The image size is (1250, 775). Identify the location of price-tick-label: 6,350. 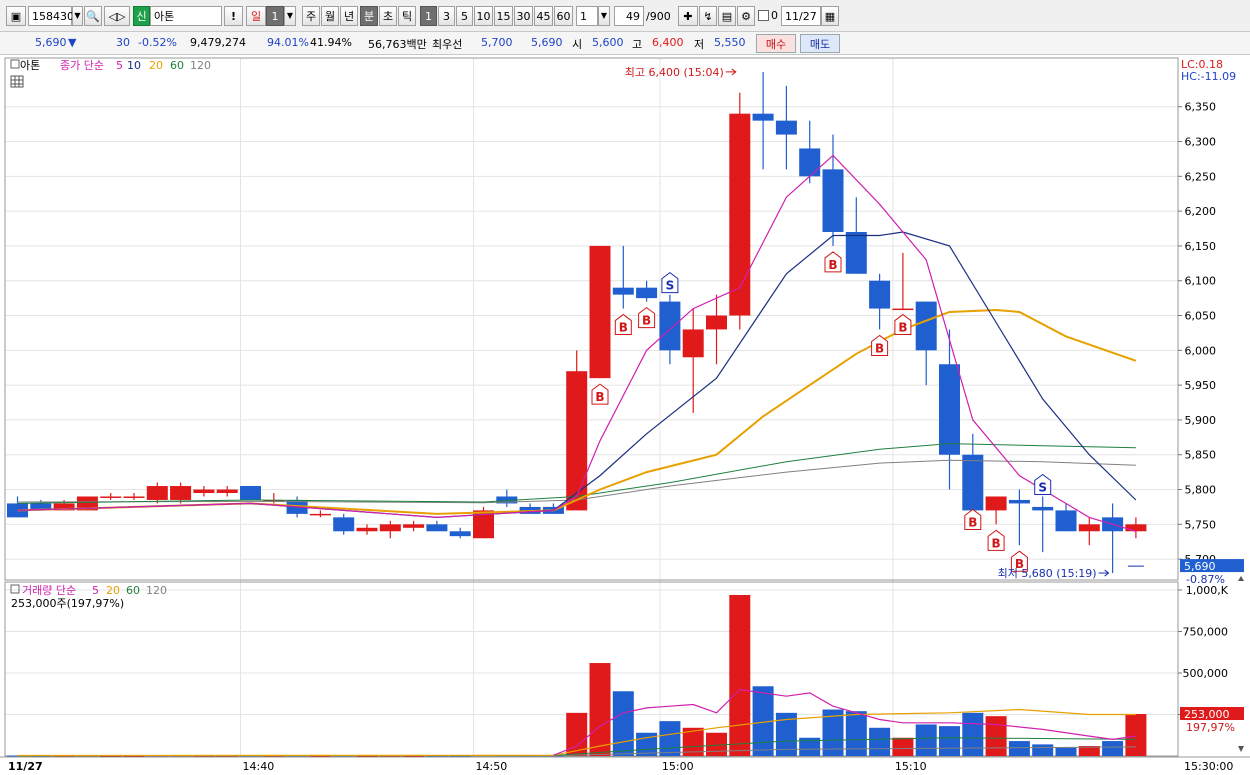
(1201, 107).